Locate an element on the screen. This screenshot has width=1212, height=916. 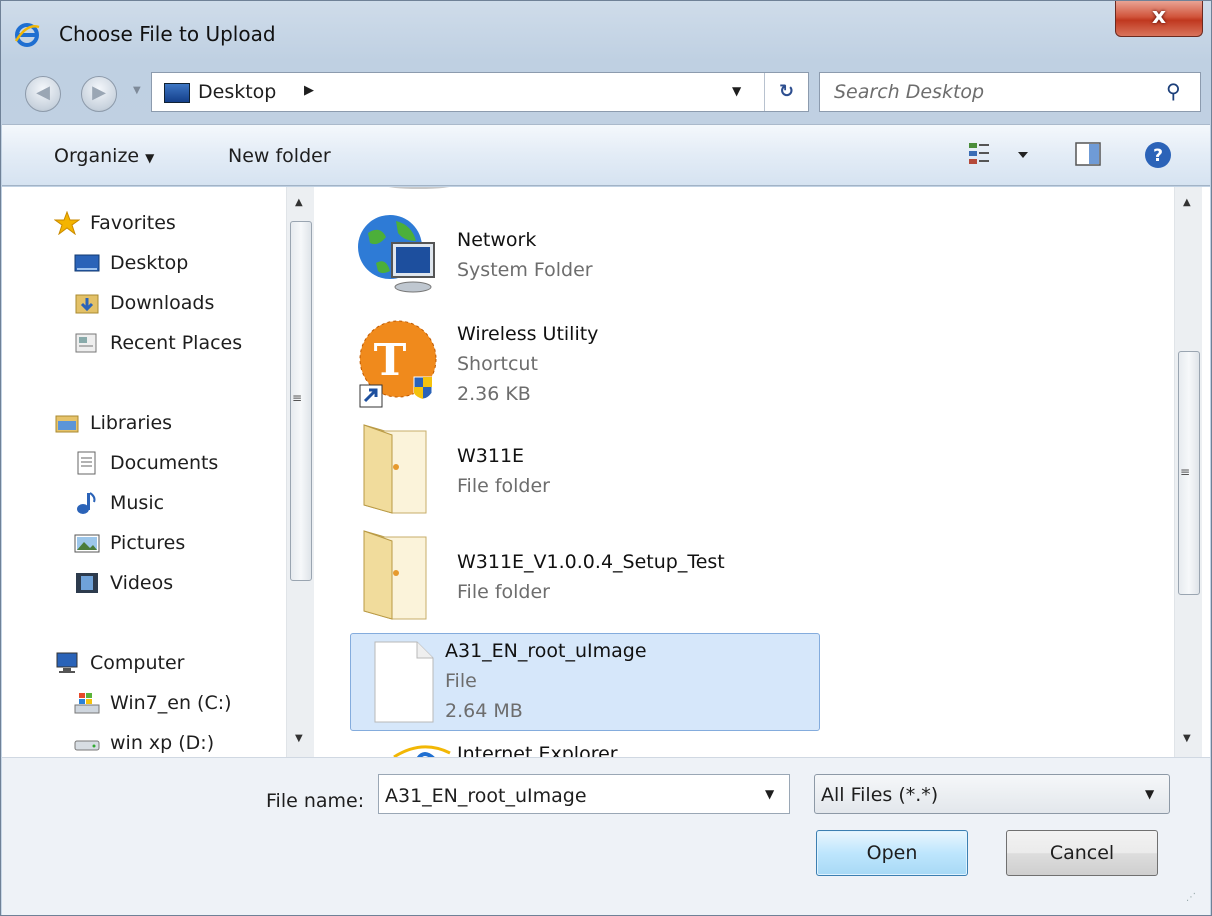
new-folder-button: New folder is located at coordinates (279, 156).